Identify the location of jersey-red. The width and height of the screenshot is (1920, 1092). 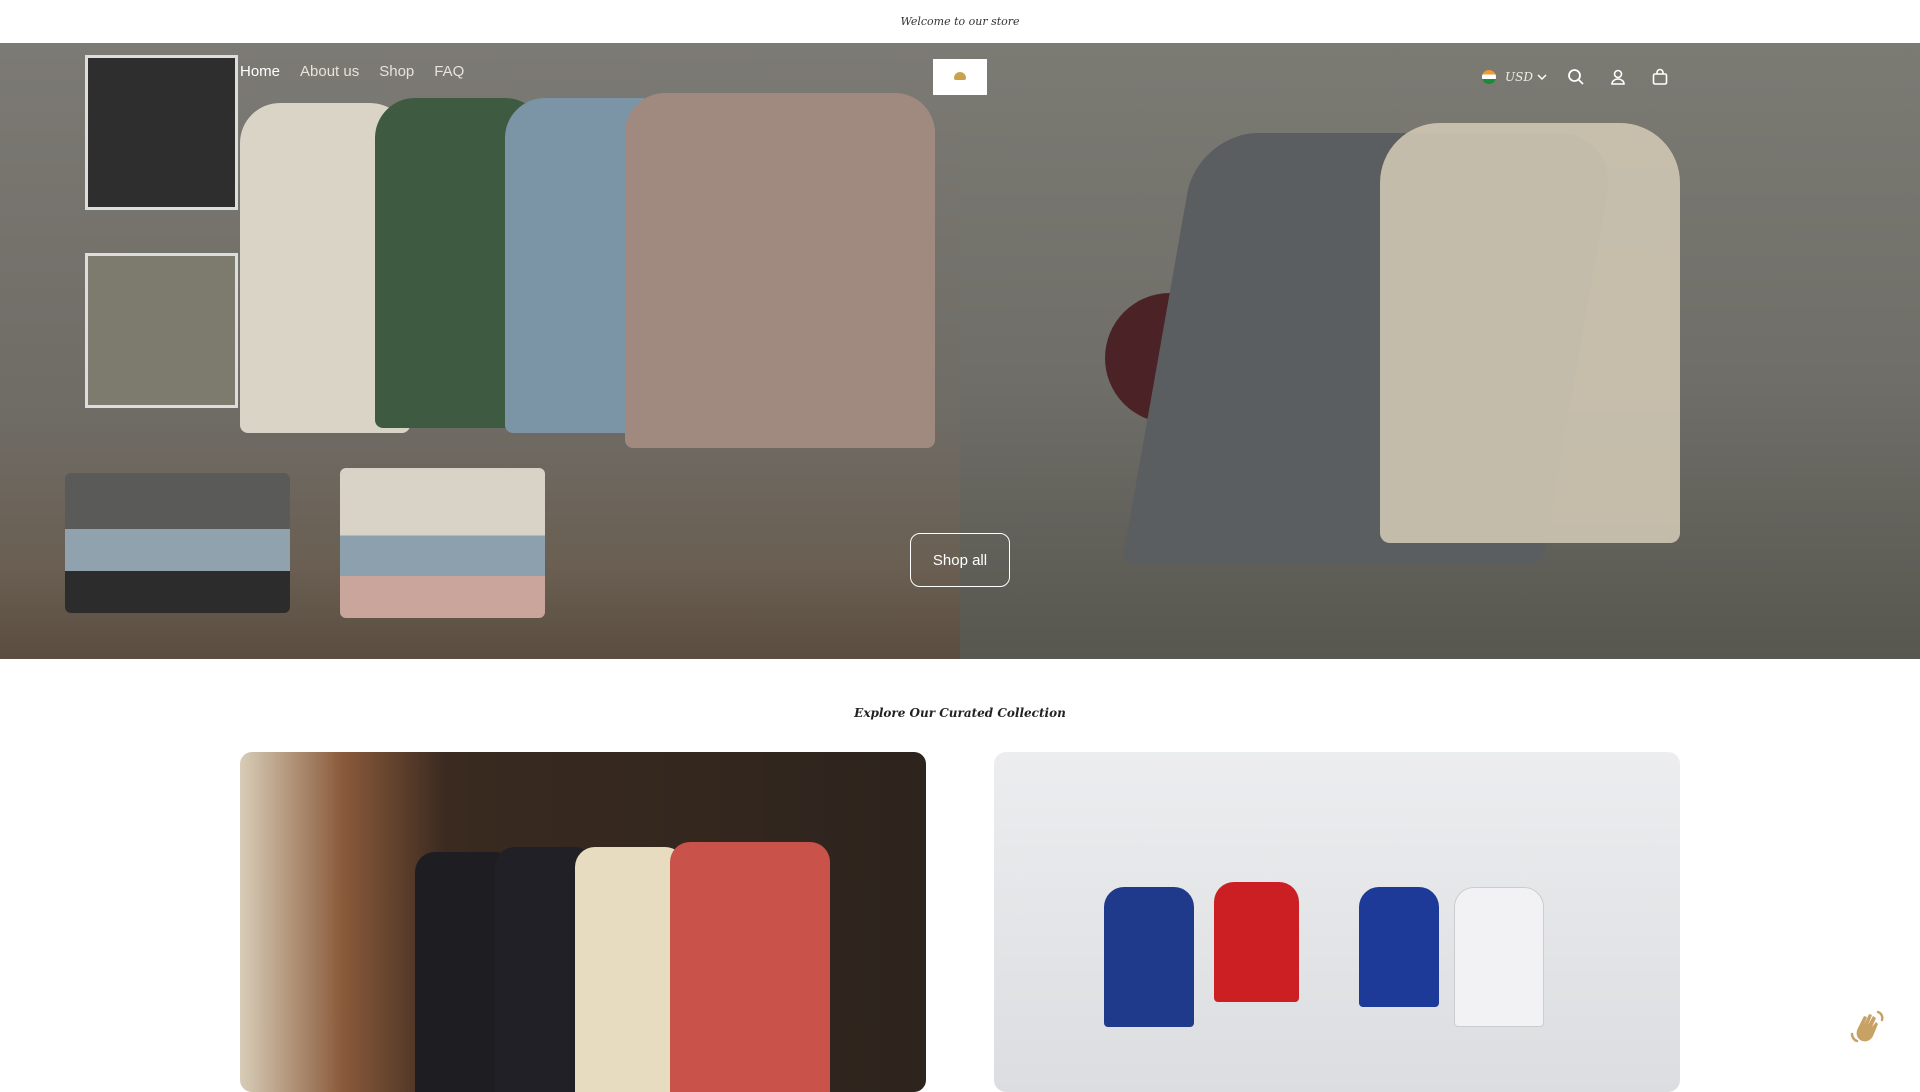
(1256, 942).